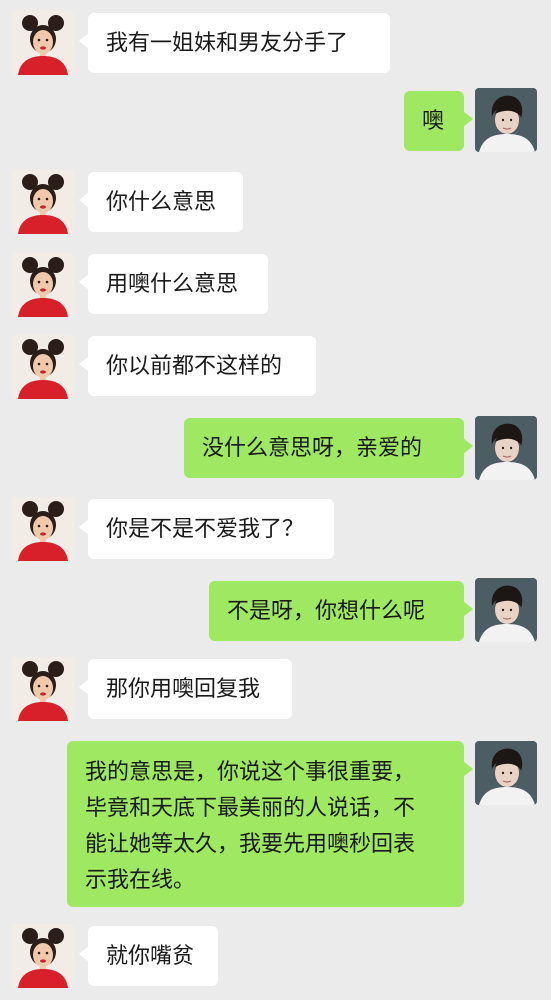 The width and height of the screenshot is (551, 1000). I want to click on message-text: 没什么意思呀，亲爱的, so click(312, 448).